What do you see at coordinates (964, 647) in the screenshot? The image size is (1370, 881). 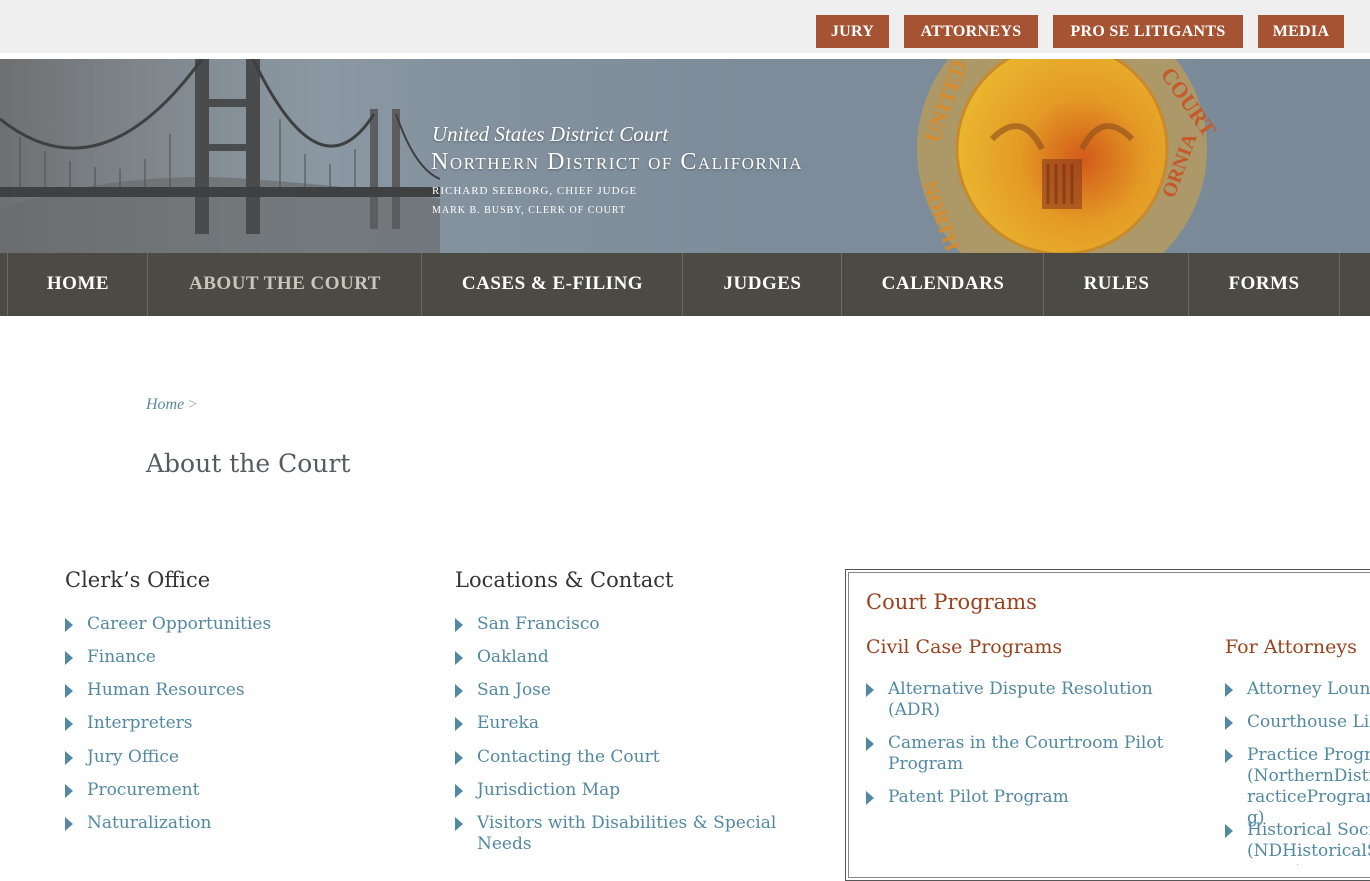 I see `civil-case-programs-heading: Civil Case Programs` at bounding box center [964, 647].